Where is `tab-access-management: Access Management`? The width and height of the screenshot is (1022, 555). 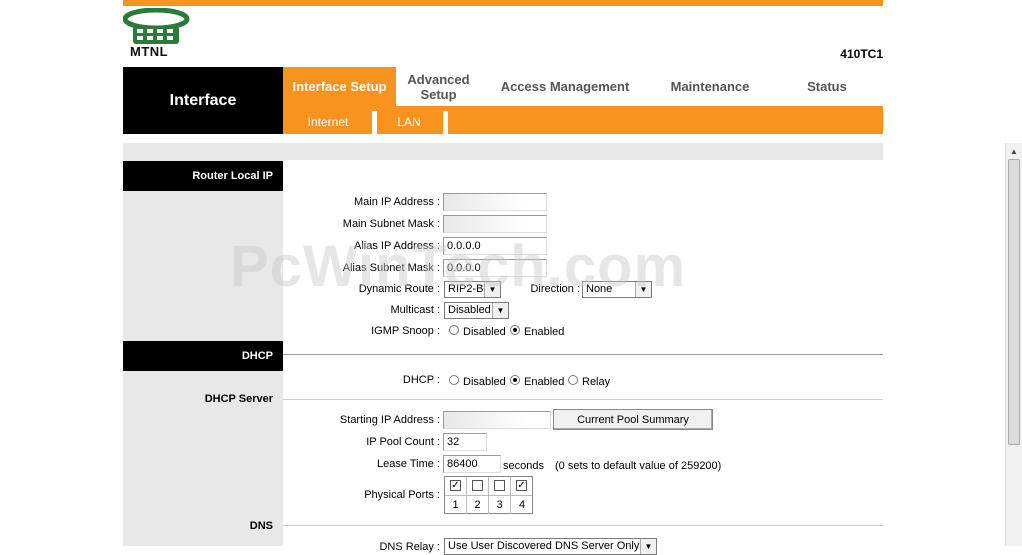 tab-access-management: Access Management is located at coordinates (565, 86).